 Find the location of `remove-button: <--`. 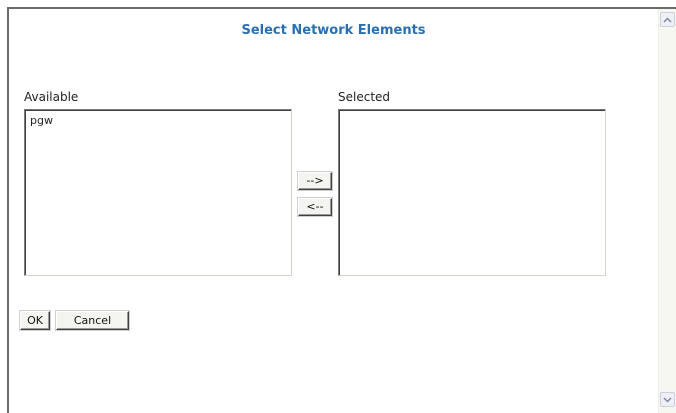

remove-button: <-- is located at coordinates (315, 207).